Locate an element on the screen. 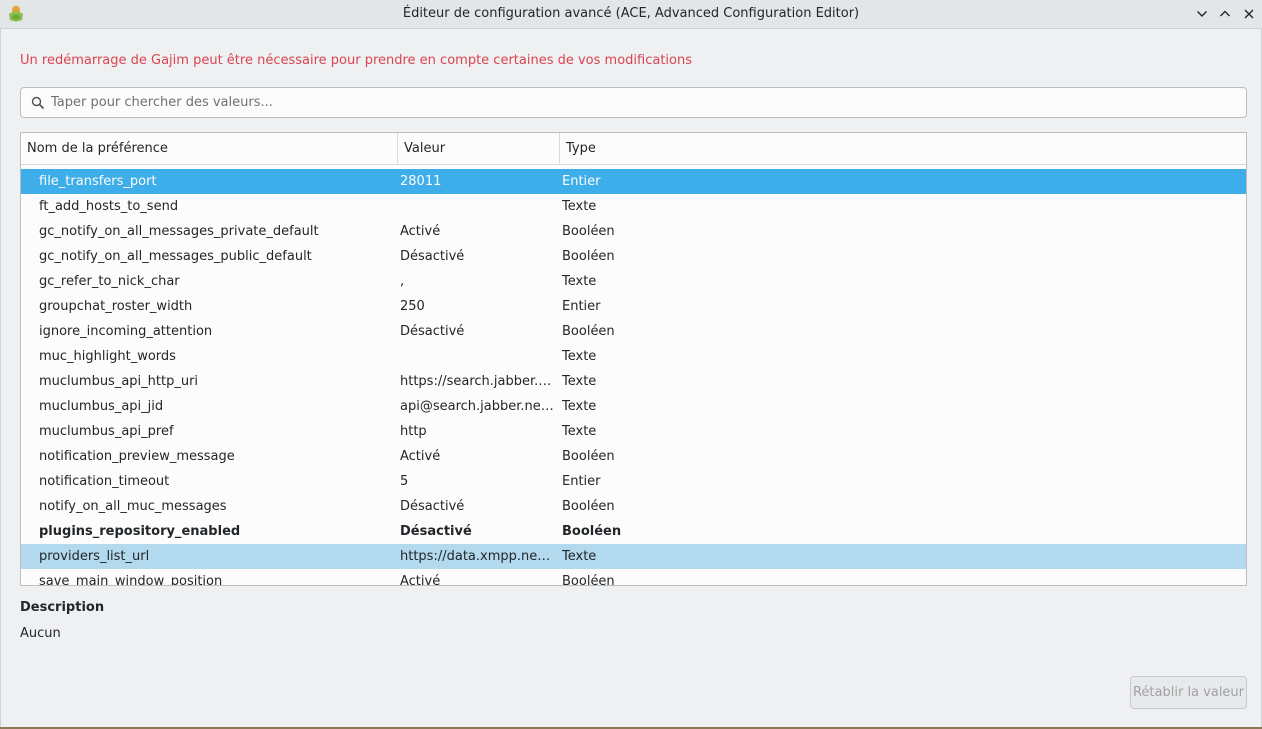 The height and width of the screenshot is (729, 1262). description-heading: Description is located at coordinates (62, 607).